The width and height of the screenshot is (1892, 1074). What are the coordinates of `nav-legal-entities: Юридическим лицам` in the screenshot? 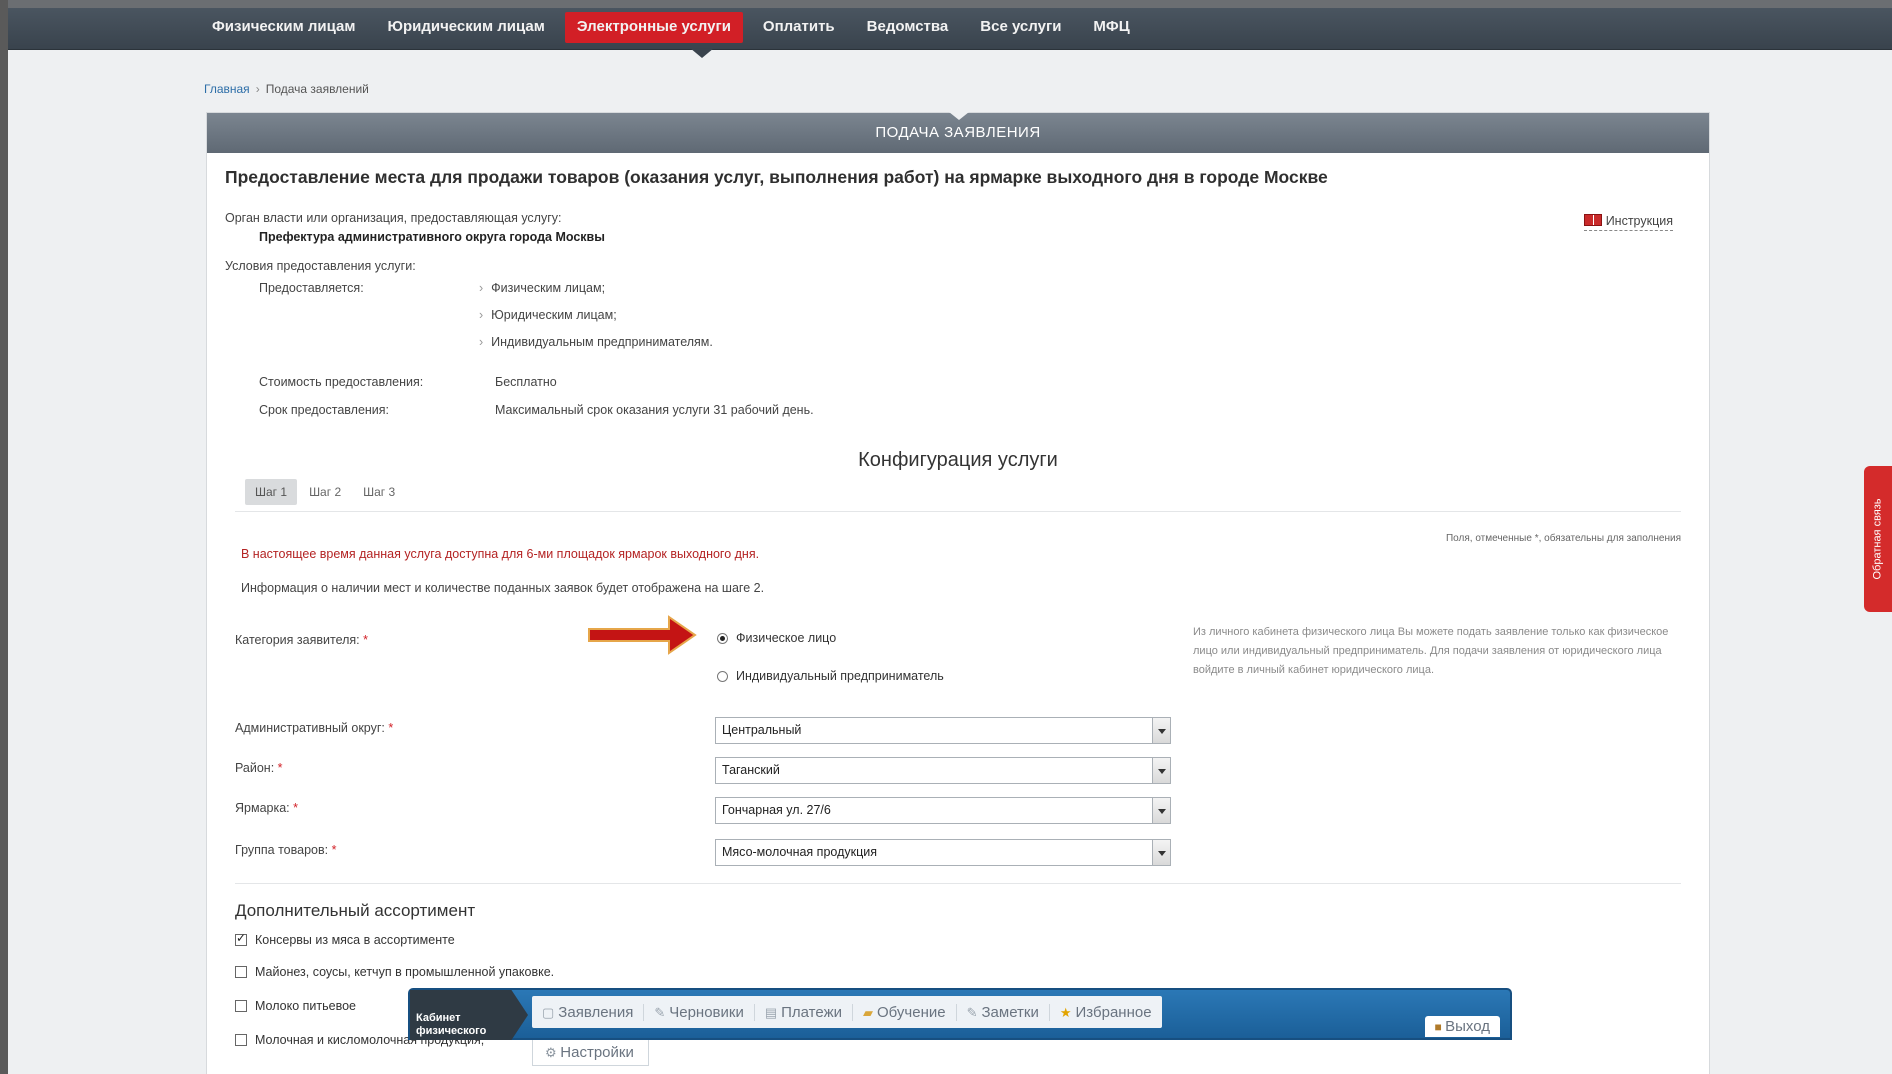 It's located at (465, 27).